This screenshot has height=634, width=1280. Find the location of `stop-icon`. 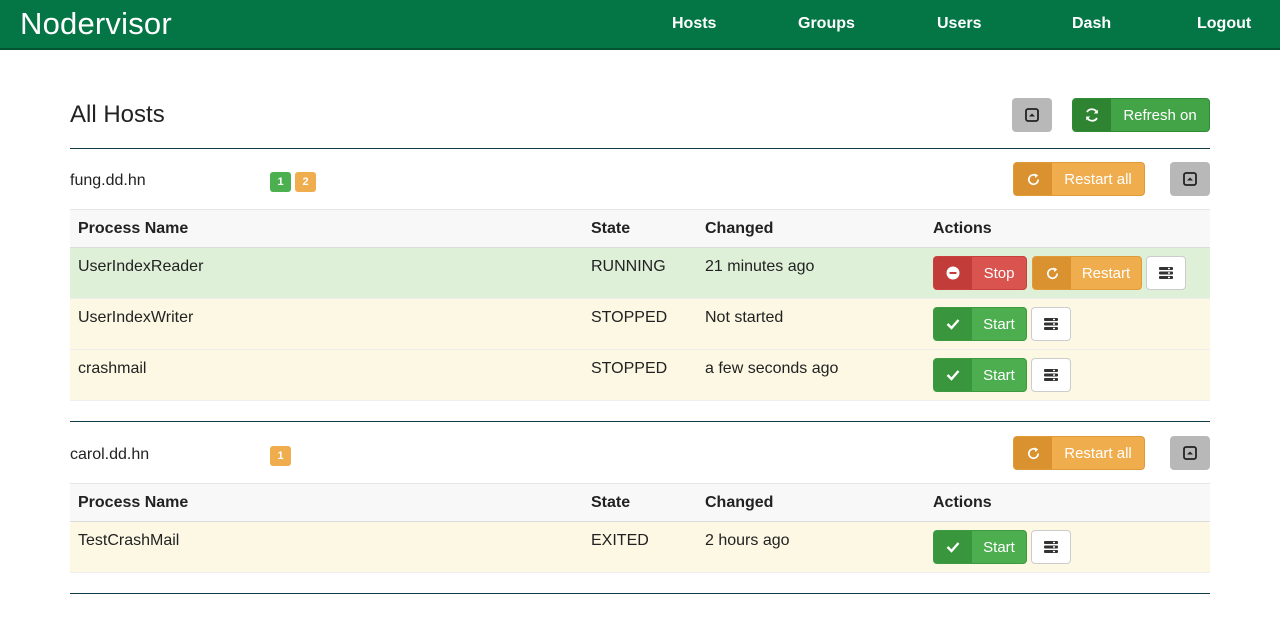

stop-icon is located at coordinates (953, 273).